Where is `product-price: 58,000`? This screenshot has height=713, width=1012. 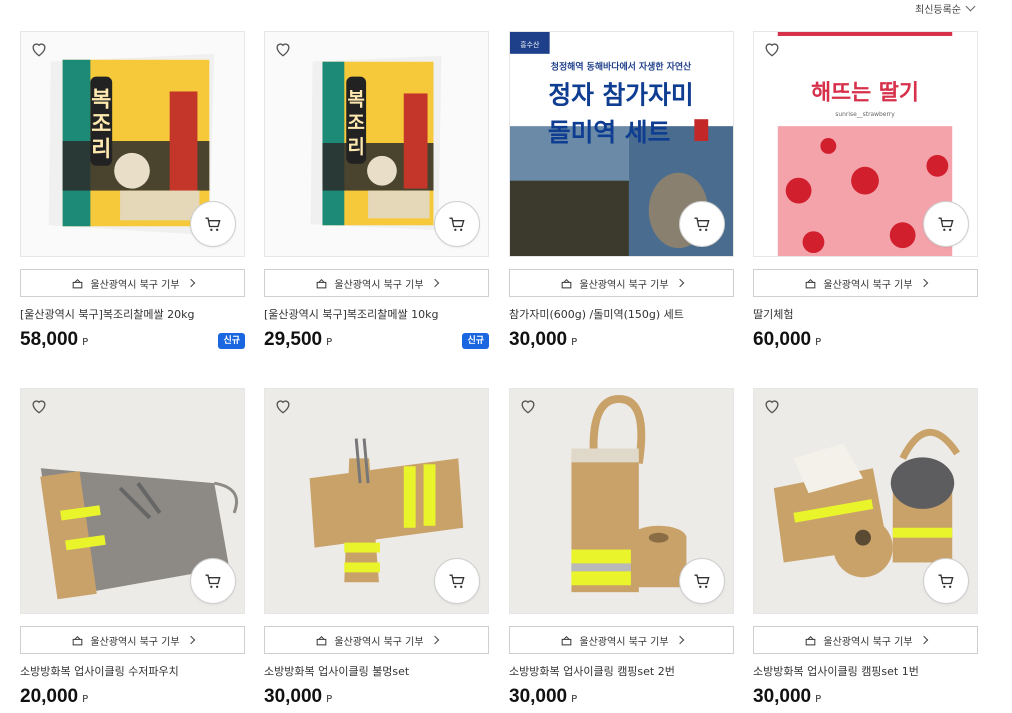 product-price: 58,000 is located at coordinates (49, 339).